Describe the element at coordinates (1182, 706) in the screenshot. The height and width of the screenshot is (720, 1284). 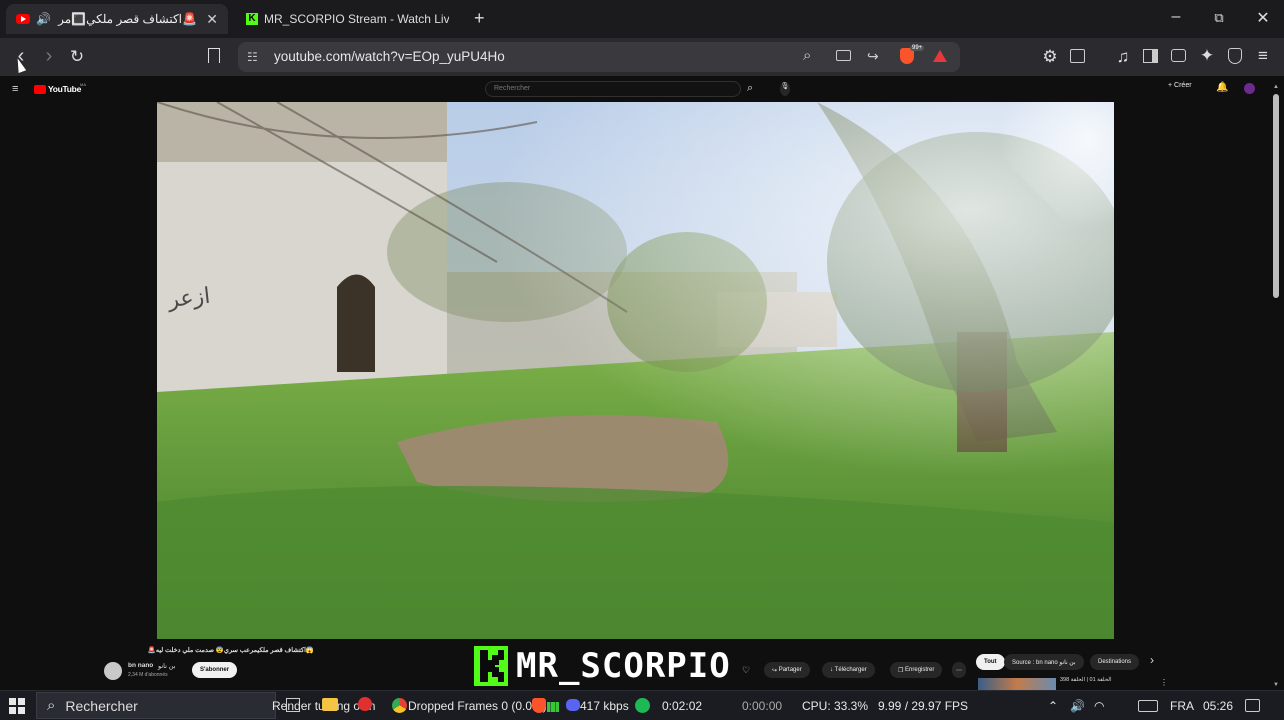
I see `language-indicator: FRA` at that location.